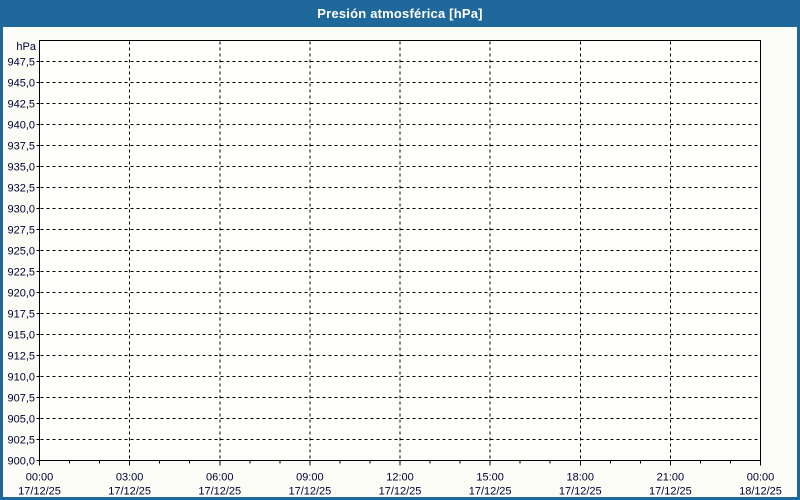 This screenshot has height=500, width=800. Describe the element at coordinates (400, 478) in the screenshot. I see `x-time-label: 12:00` at that location.